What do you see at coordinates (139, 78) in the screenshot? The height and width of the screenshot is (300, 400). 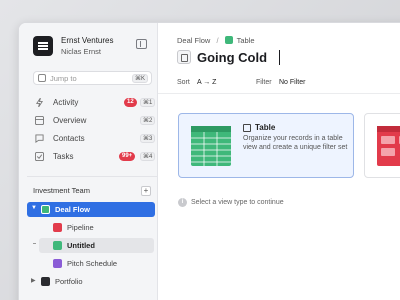 I see `jump-shortcut: ⌘K` at bounding box center [139, 78].